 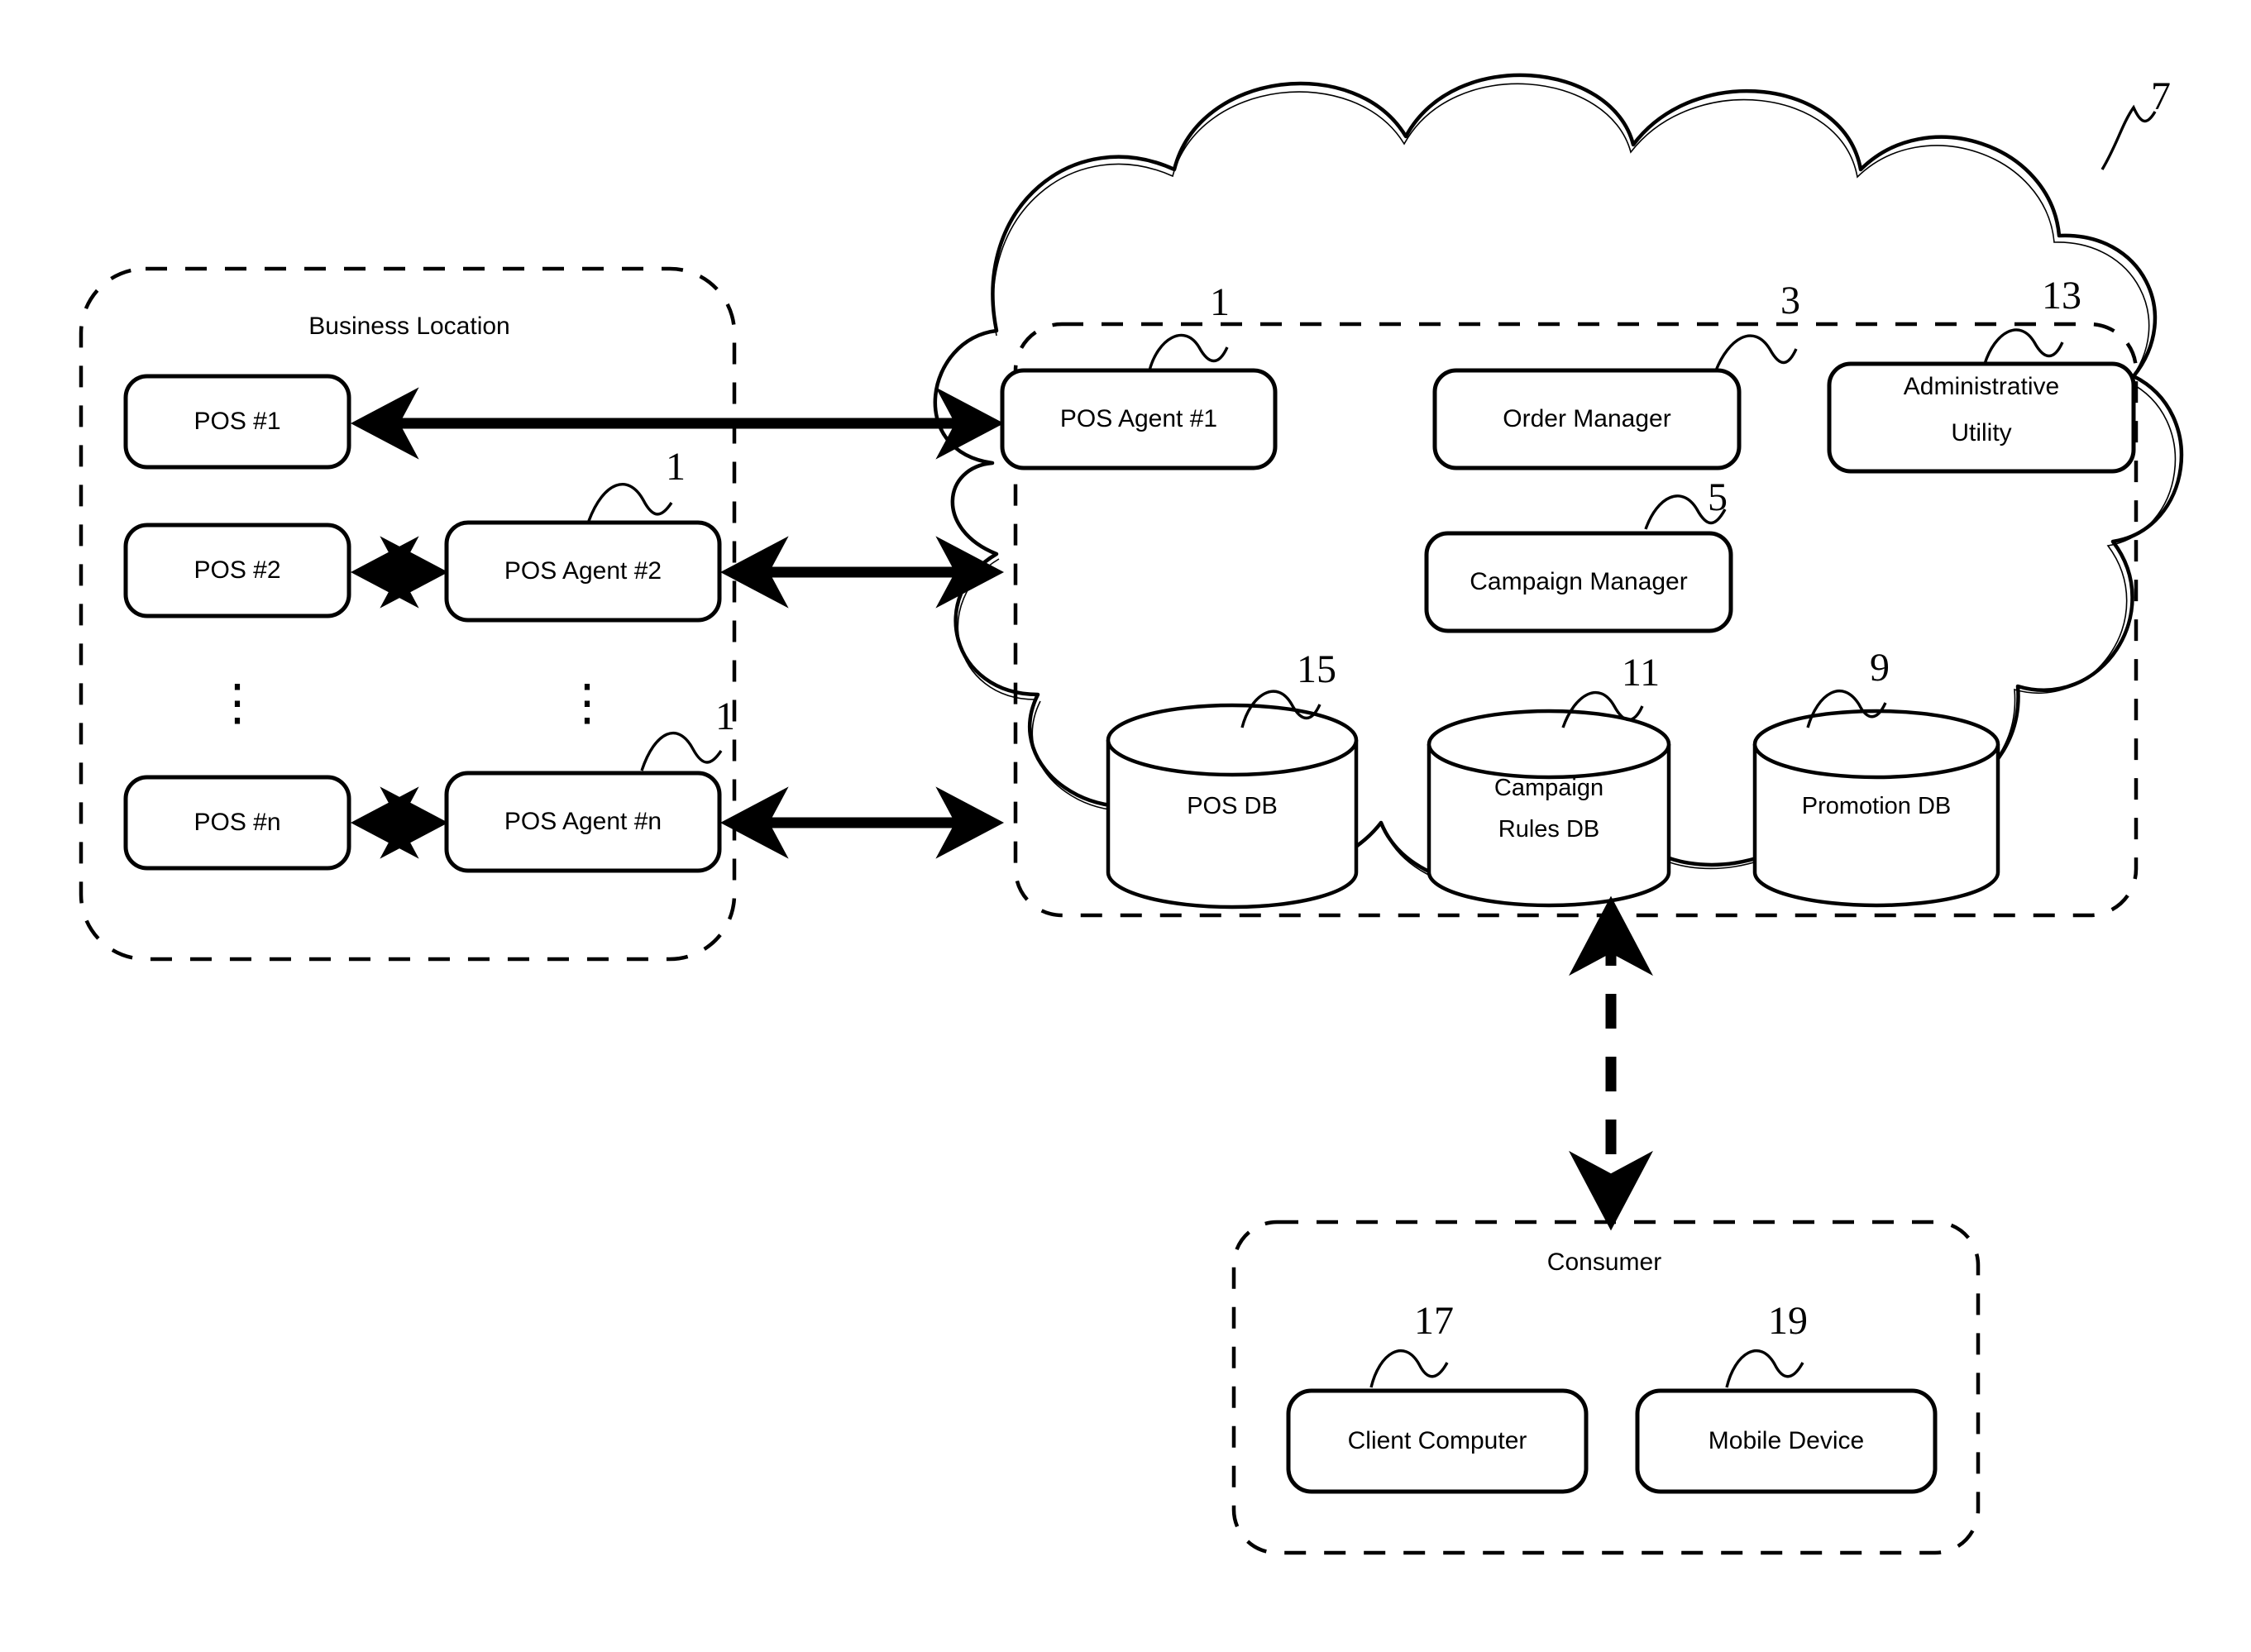 What do you see at coordinates (237, 571) in the screenshot?
I see `label-pos-2: POS #2` at bounding box center [237, 571].